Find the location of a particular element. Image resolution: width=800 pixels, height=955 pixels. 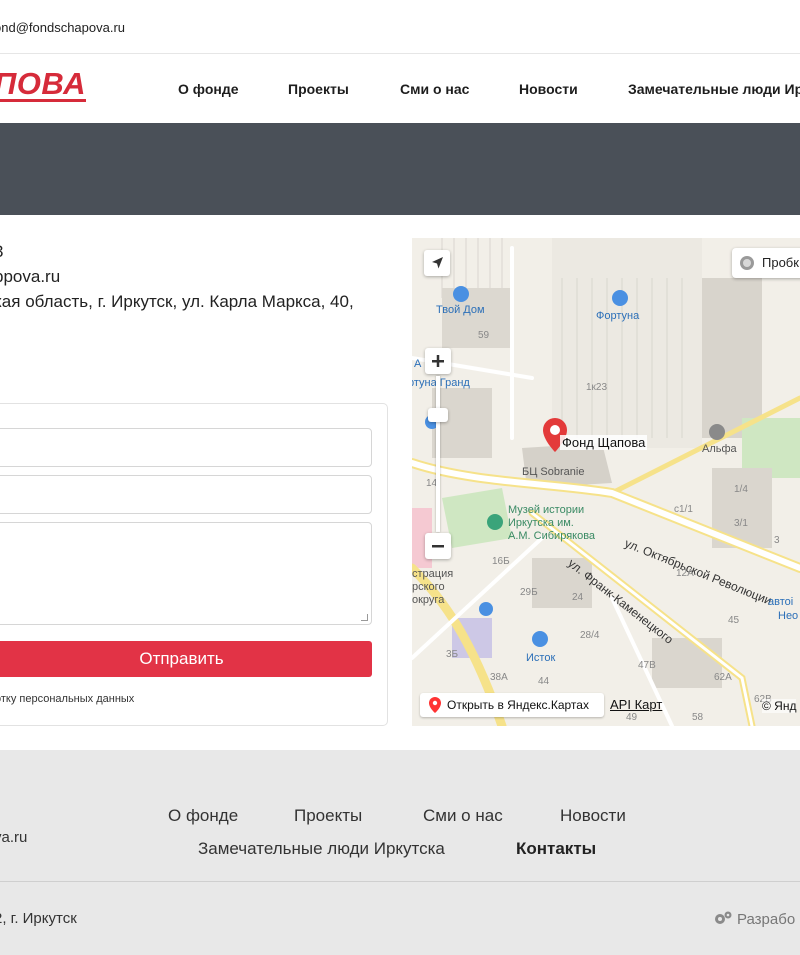

open-in-yandex-button: Открыть в Яндекс.Картах is located at coordinates (512, 705).